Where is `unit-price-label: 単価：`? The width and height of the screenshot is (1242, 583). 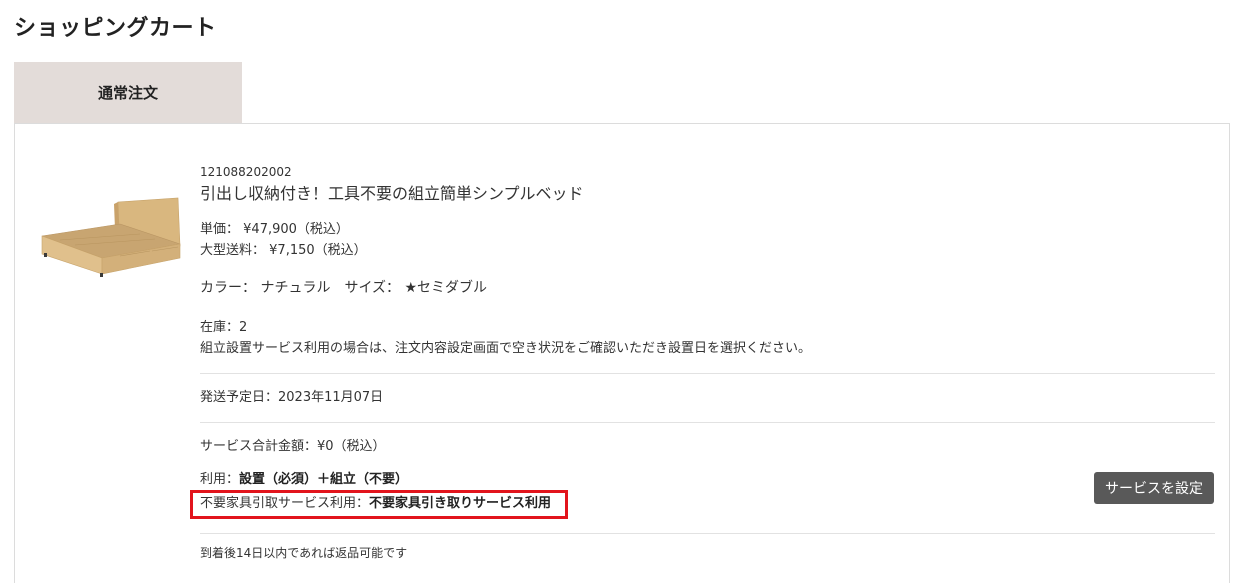
unit-price-label: 単価： is located at coordinates (220, 229).